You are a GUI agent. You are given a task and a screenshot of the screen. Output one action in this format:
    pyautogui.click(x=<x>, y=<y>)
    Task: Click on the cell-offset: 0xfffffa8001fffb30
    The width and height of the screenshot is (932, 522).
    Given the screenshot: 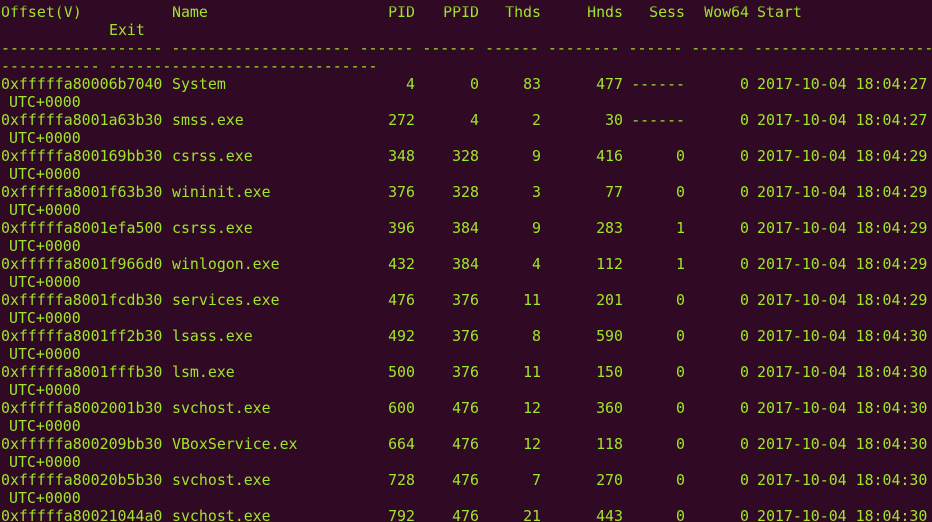 What is the action you would take?
    pyautogui.click(x=82, y=372)
    